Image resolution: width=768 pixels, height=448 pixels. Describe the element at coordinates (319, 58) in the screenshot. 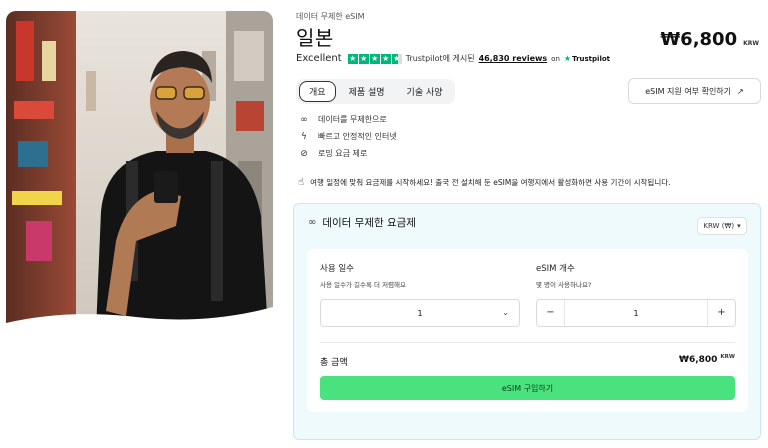

I see `rating-label: Excellent` at that location.